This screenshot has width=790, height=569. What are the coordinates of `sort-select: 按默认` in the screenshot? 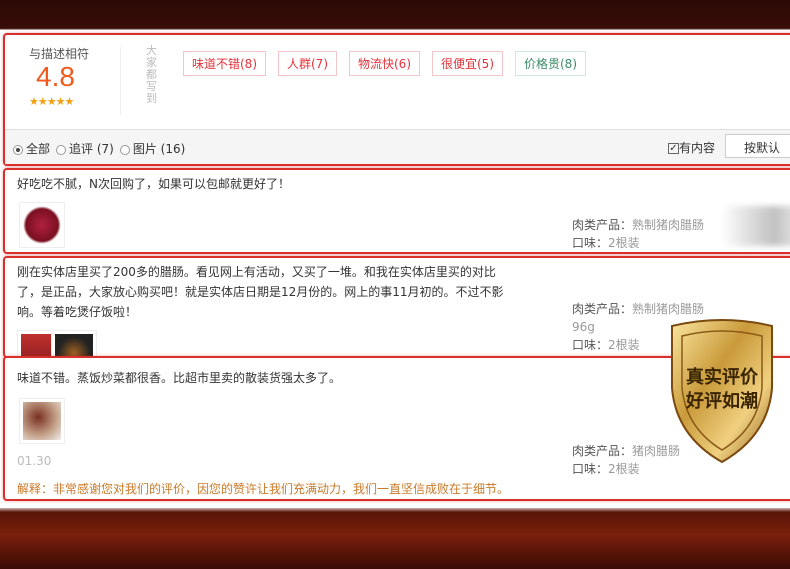 It's located at (757, 146).